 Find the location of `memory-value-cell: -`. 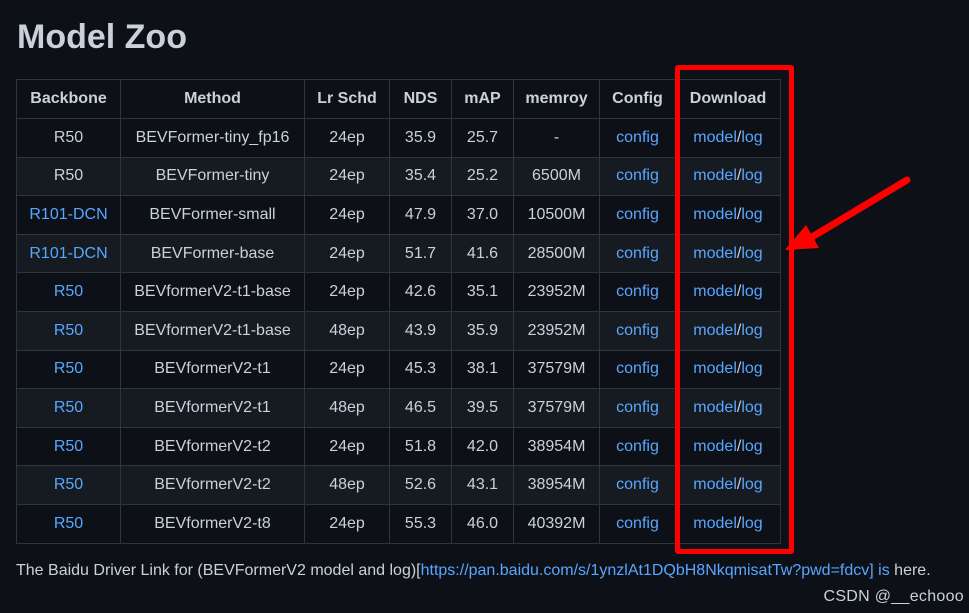

memory-value-cell: - is located at coordinates (556, 138).